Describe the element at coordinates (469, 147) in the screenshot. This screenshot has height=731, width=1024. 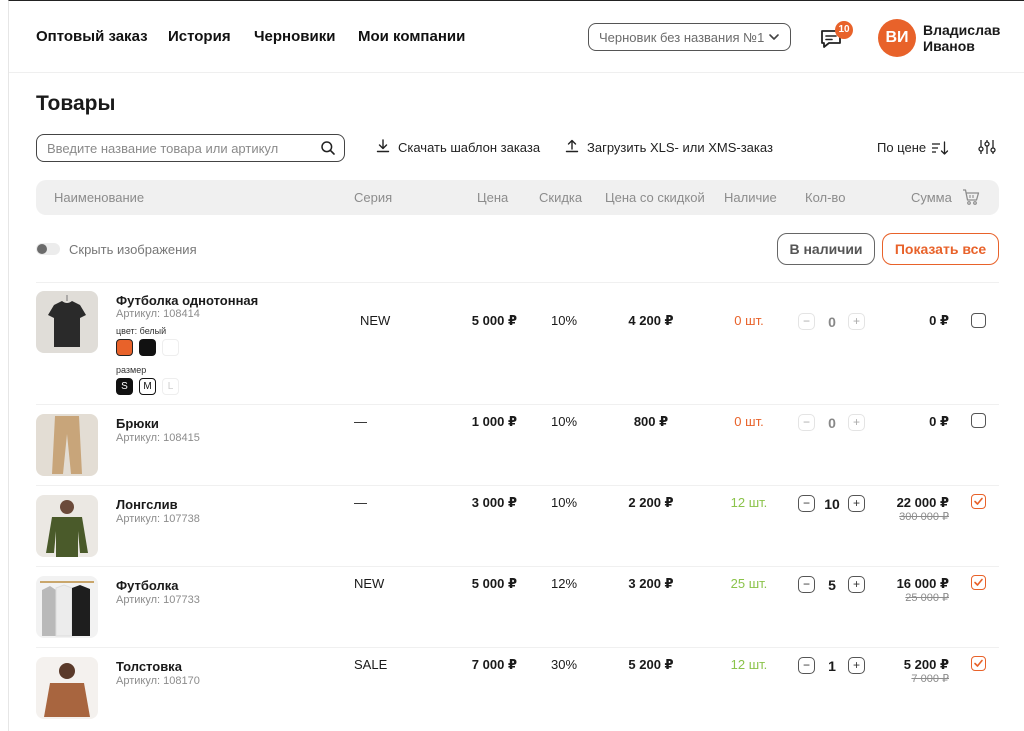
I see `download-template-label: Скачать шаблон заказа` at that location.